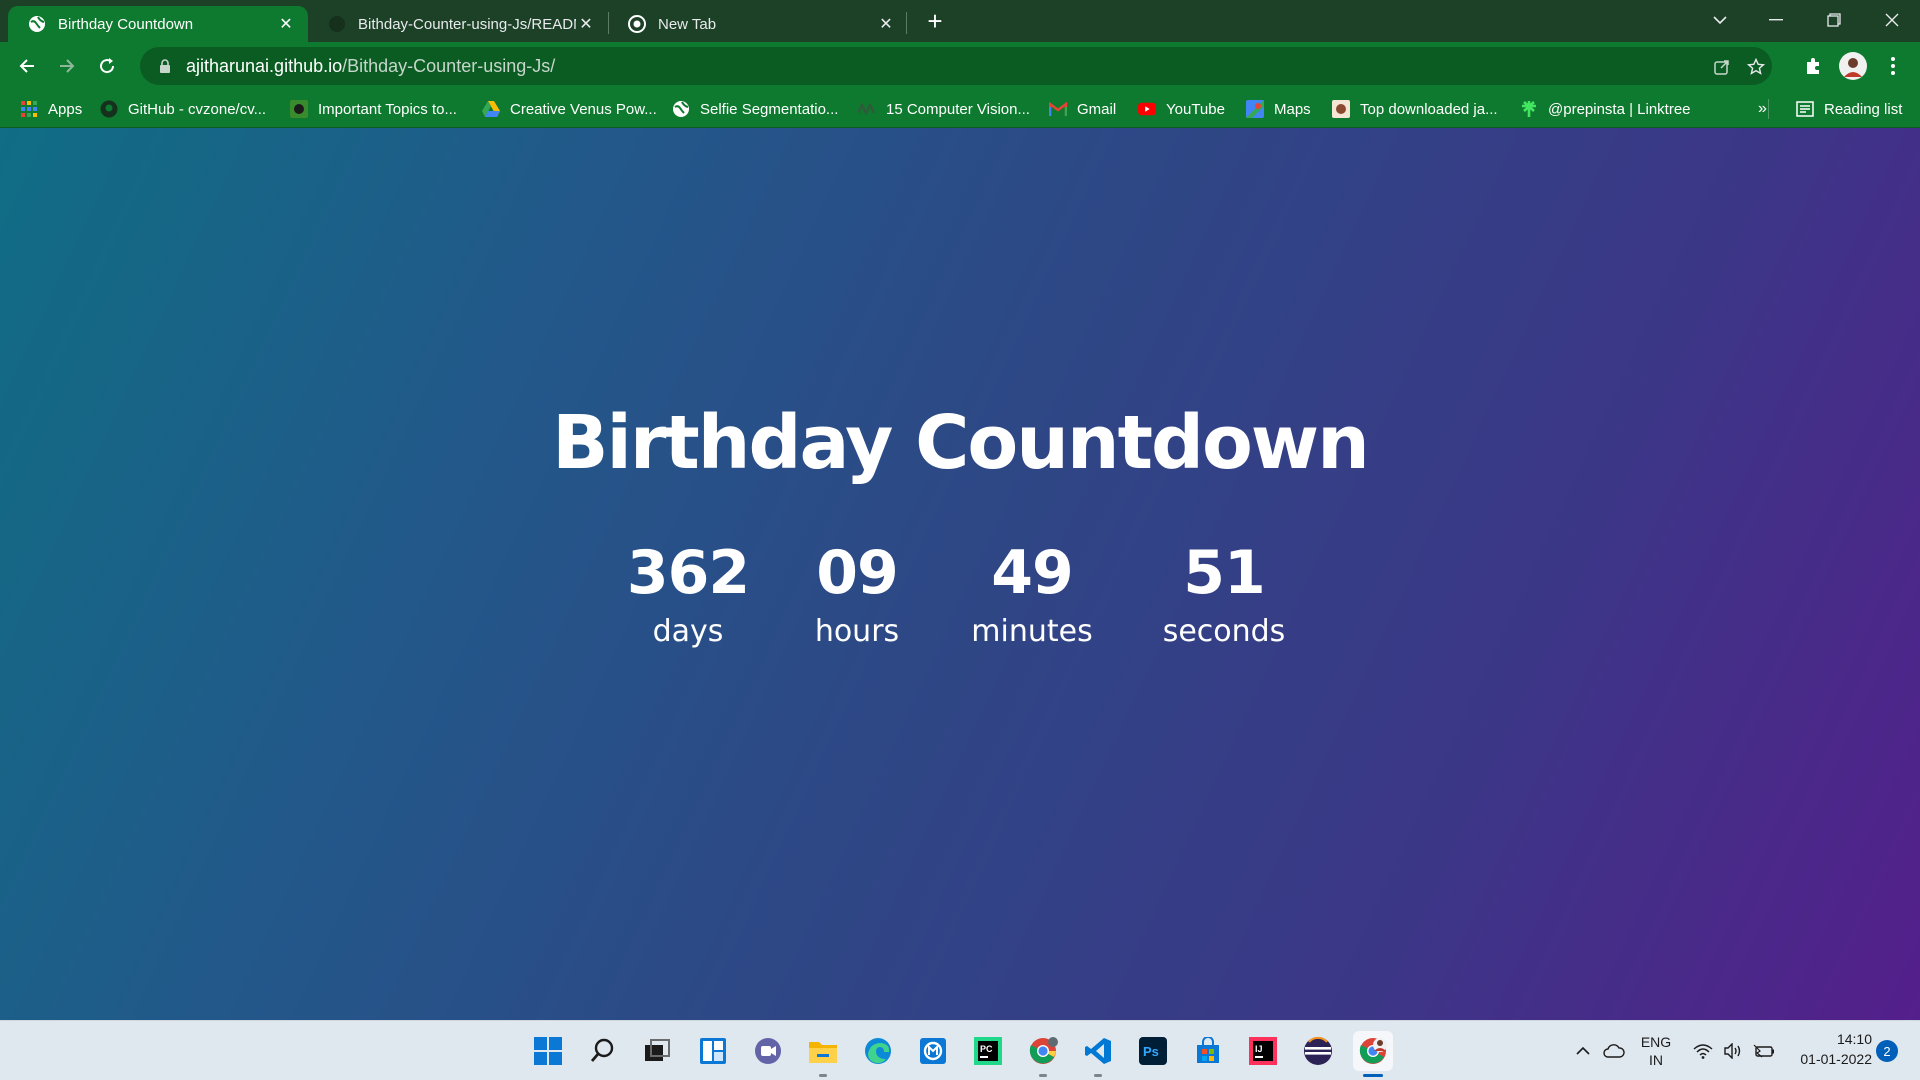 The width and height of the screenshot is (1920, 1080). What do you see at coordinates (67, 66) in the screenshot?
I see `forward-arrow-icon` at bounding box center [67, 66].